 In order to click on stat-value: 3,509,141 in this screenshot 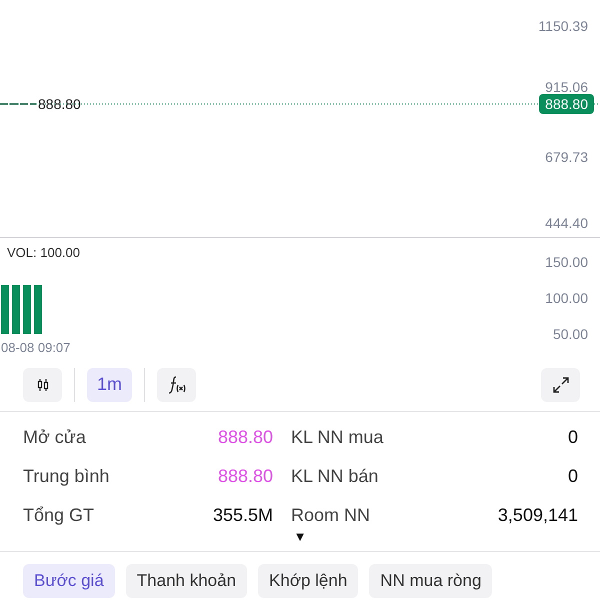, I will do `click(538, 515)`.